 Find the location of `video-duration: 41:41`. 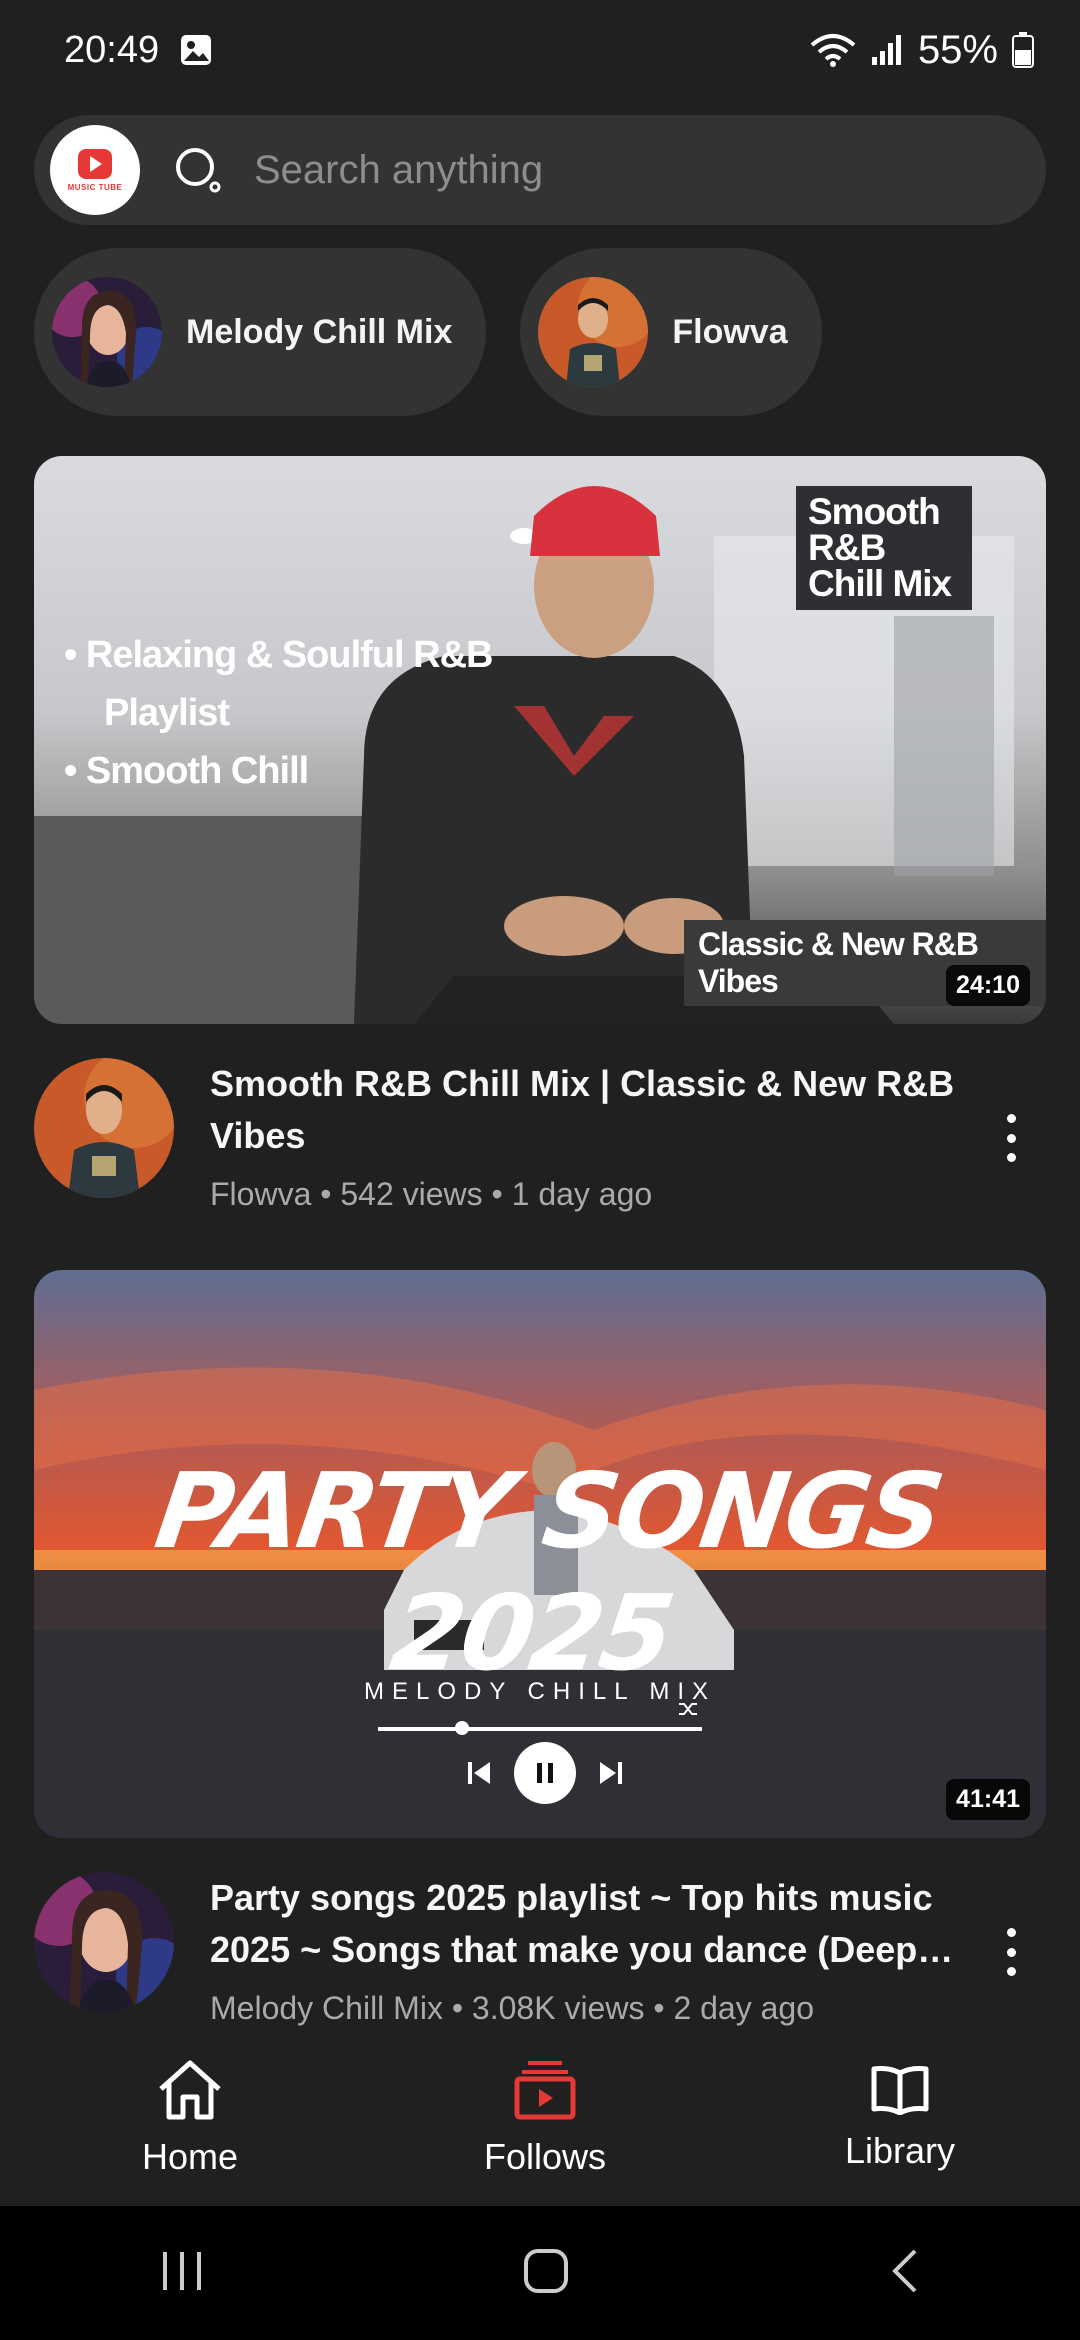

video-duration: 41:41 is located at coordinates (988, 1799).